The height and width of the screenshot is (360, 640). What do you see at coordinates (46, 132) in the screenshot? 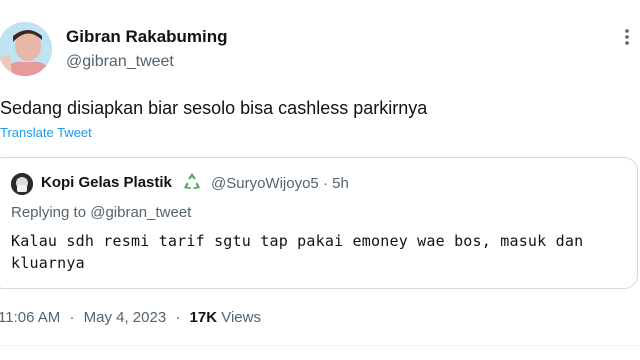
I see `translate-tweet-link: Translate Tweet` at bounding box center [46, 132].